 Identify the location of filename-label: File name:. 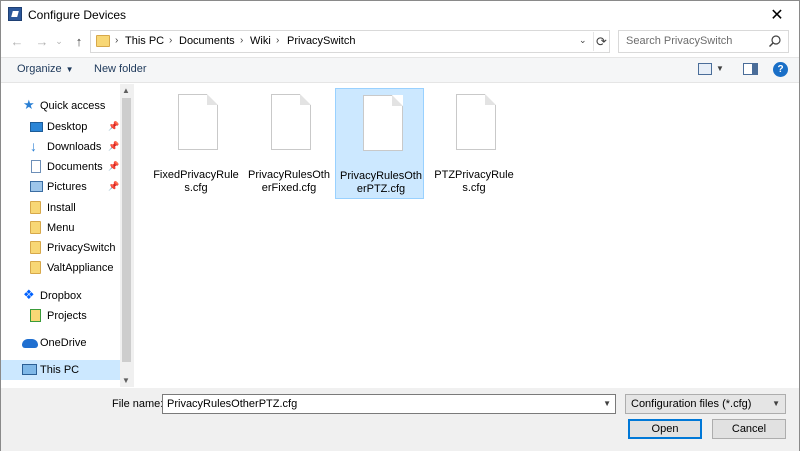
(138, 404).